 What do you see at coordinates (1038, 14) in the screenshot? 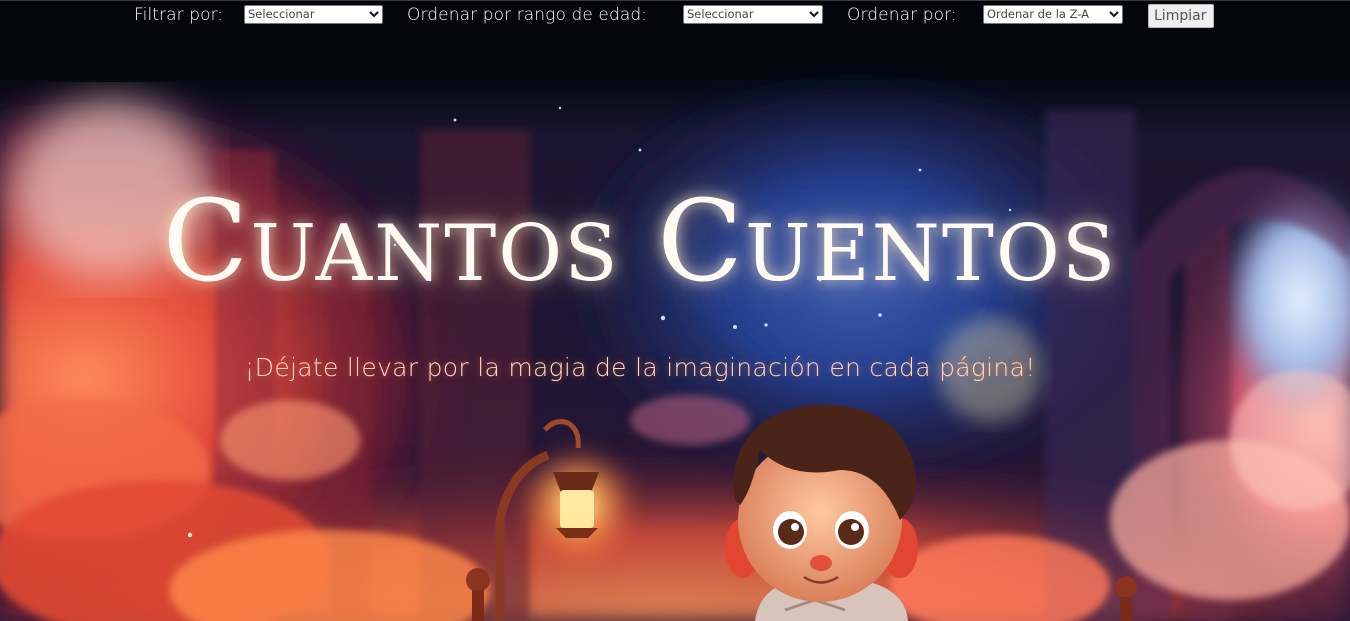
I see `sort-select-value: Ordenar de la Z-A` at bounding box center [1038, 14].